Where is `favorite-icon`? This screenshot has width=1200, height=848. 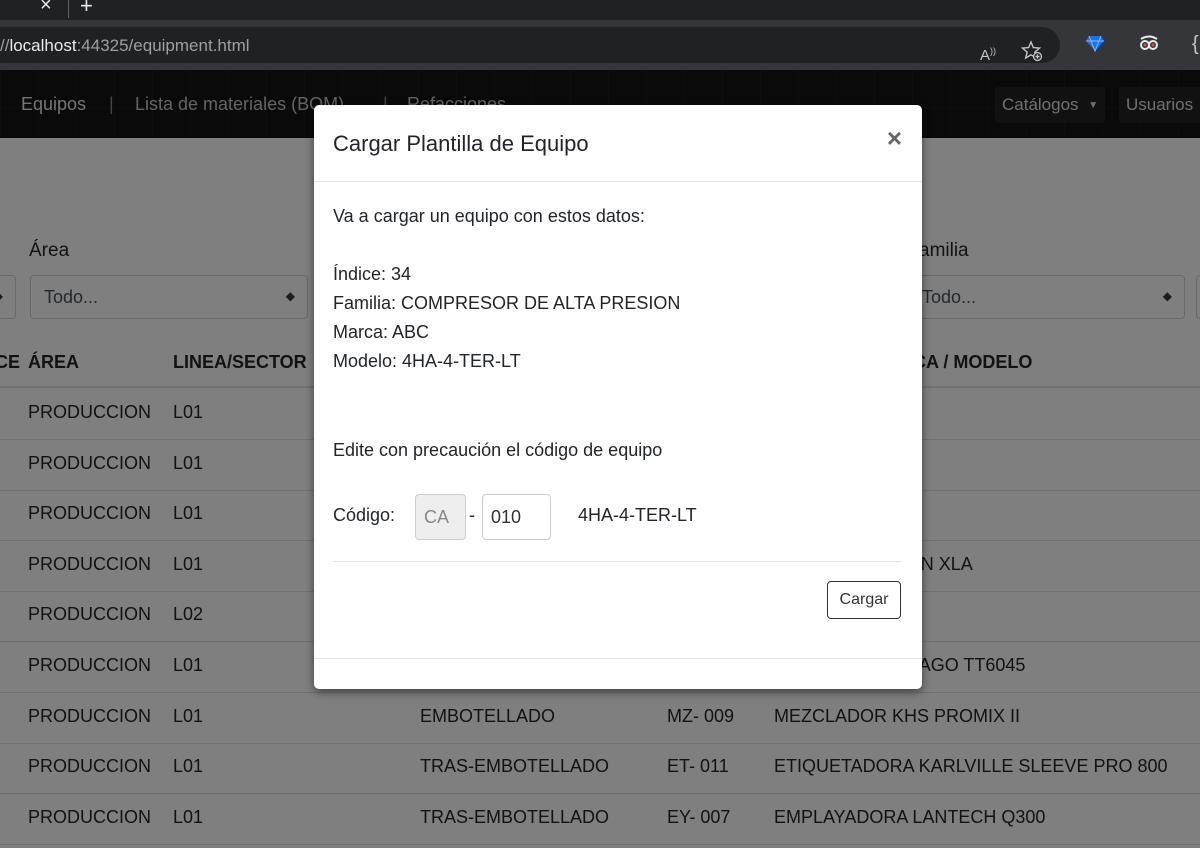 favorite-icon is located at coordinates (1031, 53).